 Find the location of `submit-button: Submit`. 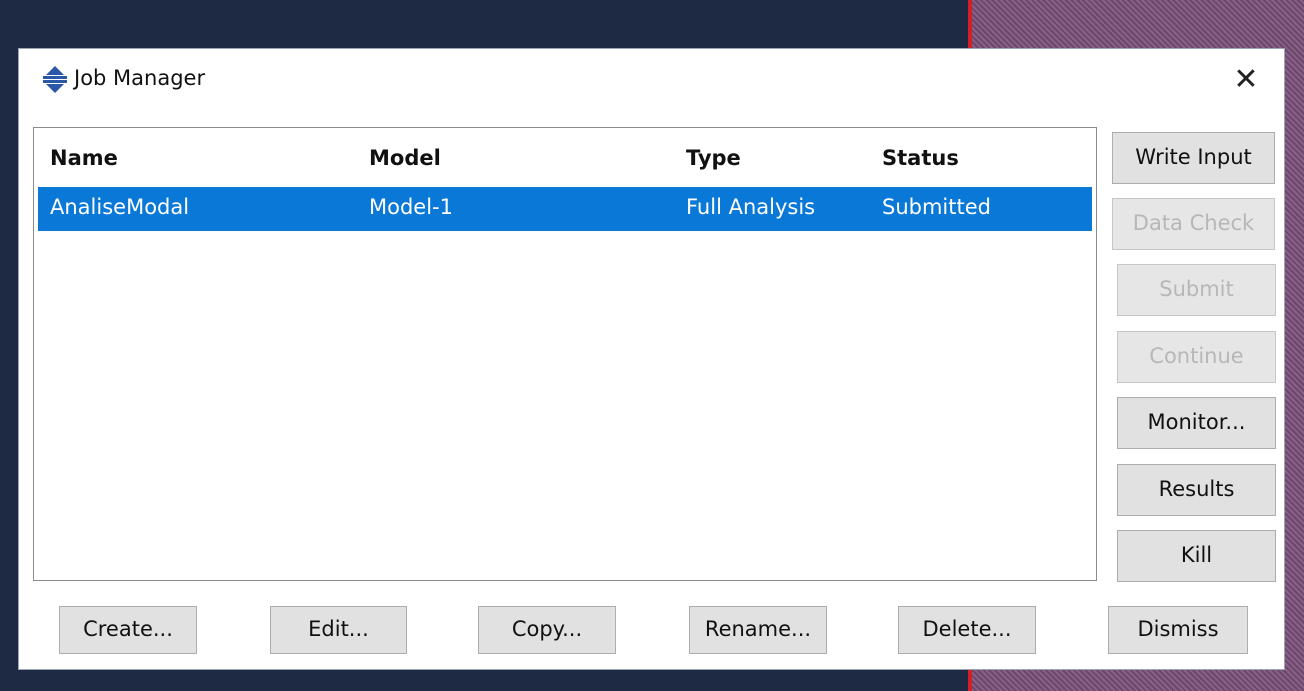

submit-button: Submit is located at coordinates (1196, 290).